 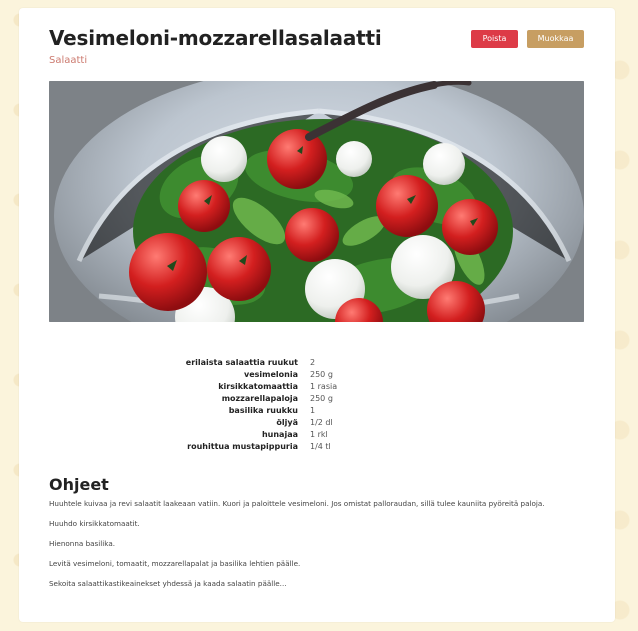 I want to click on ingredient-row: hunajaa 1 rkl, so click(x=317, y=435).